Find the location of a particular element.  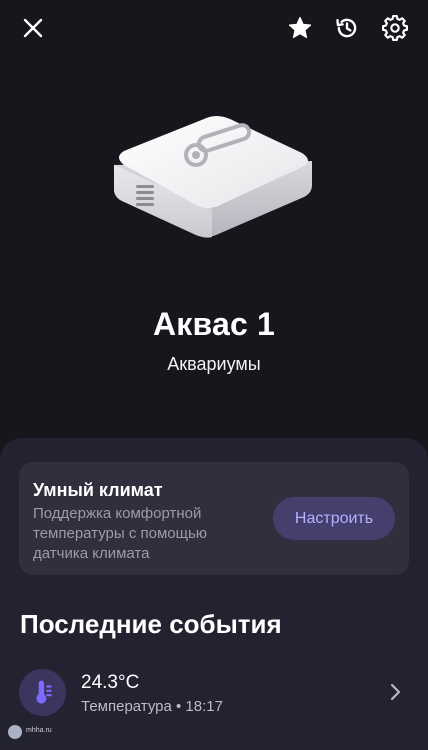

event-icon-circle is located at coordinates (42, 692).